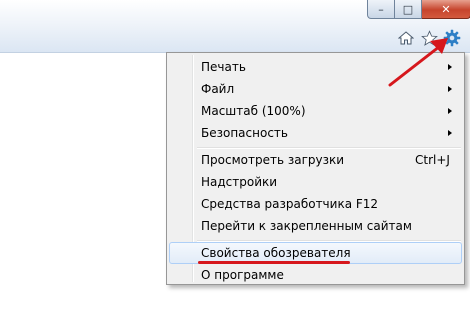  Describe the element at coordinates (253, 111) in the screenshot. I see `menu-item-label: Масштаб (100%)` at that location.